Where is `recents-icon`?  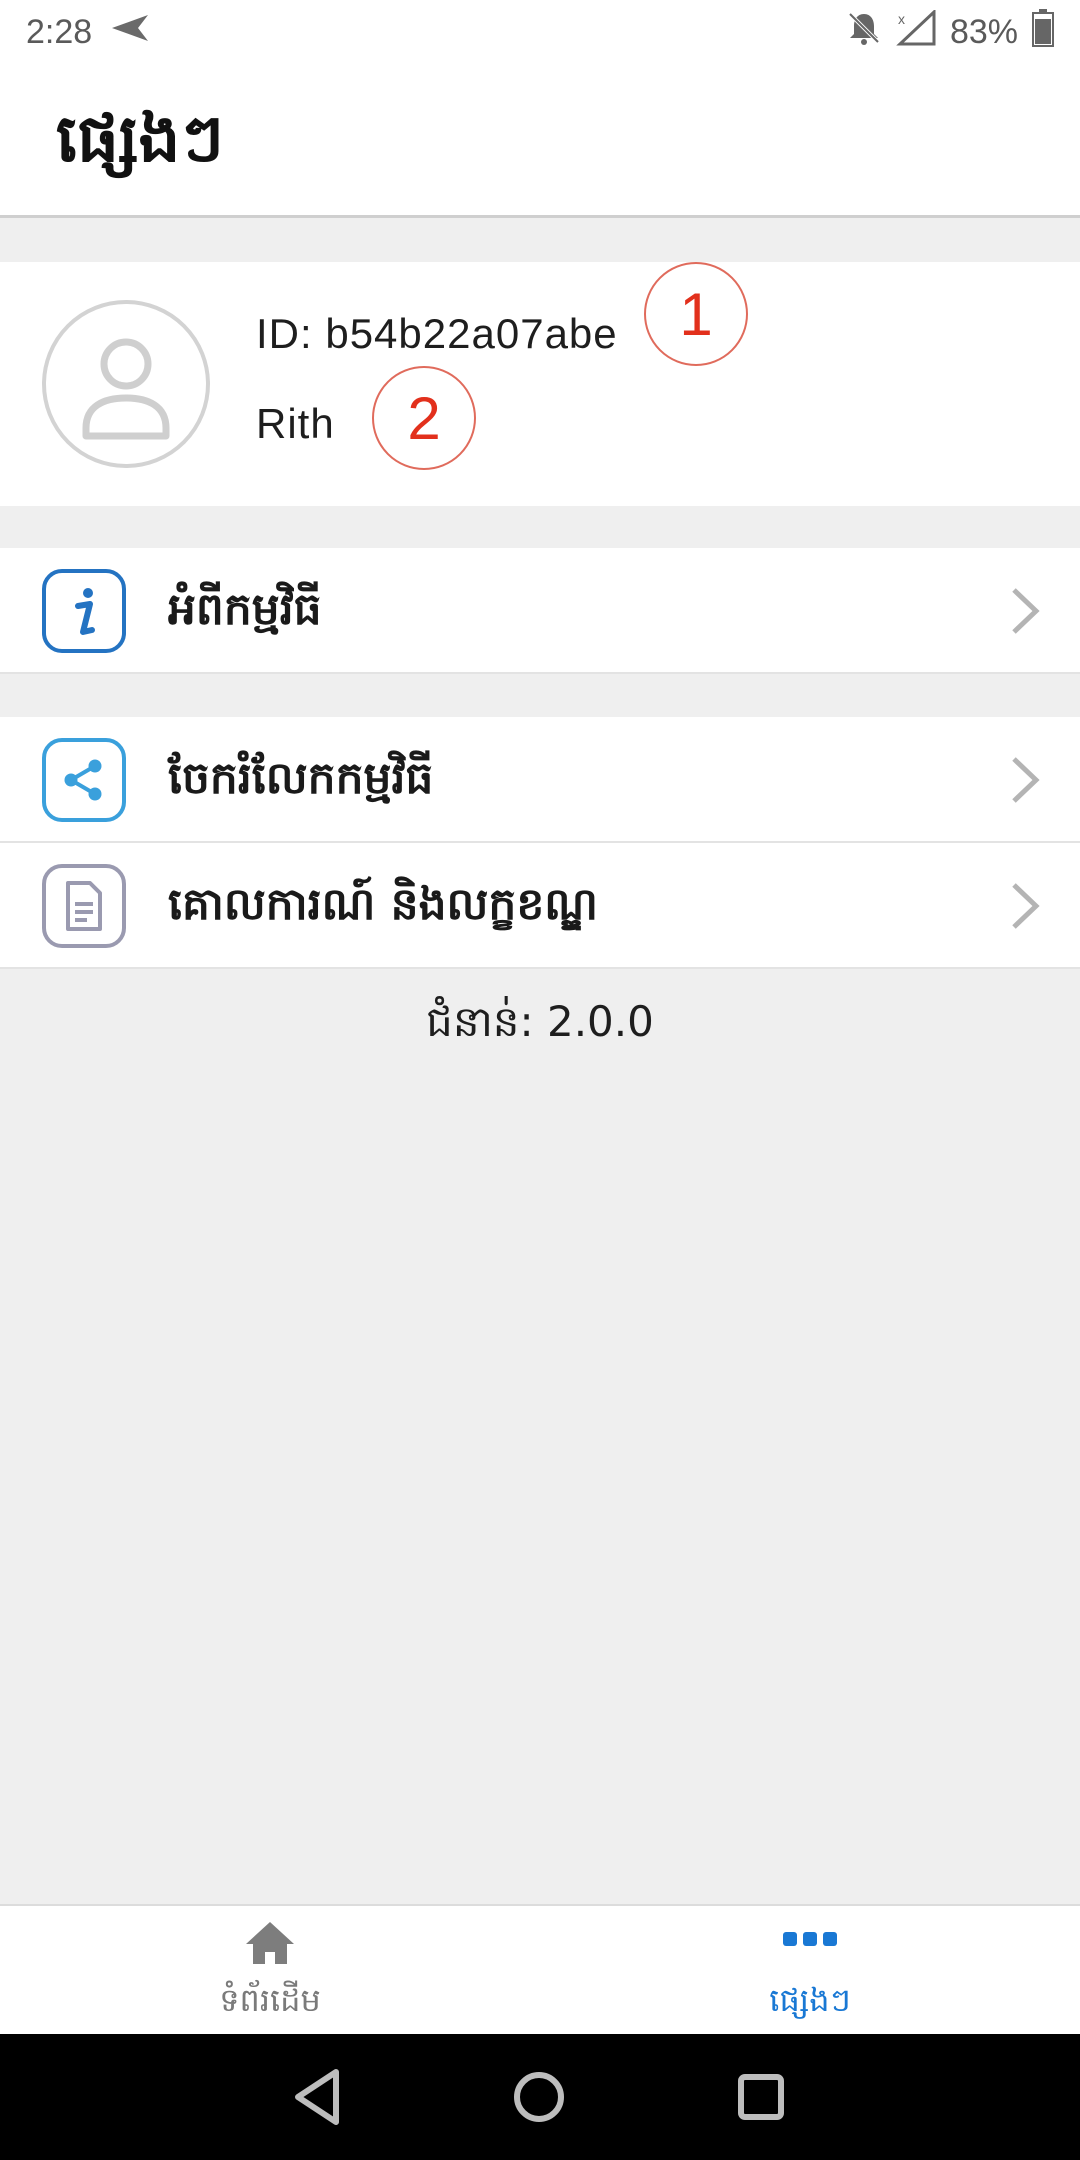 recents-icon is located at coordinates (761, 2097).